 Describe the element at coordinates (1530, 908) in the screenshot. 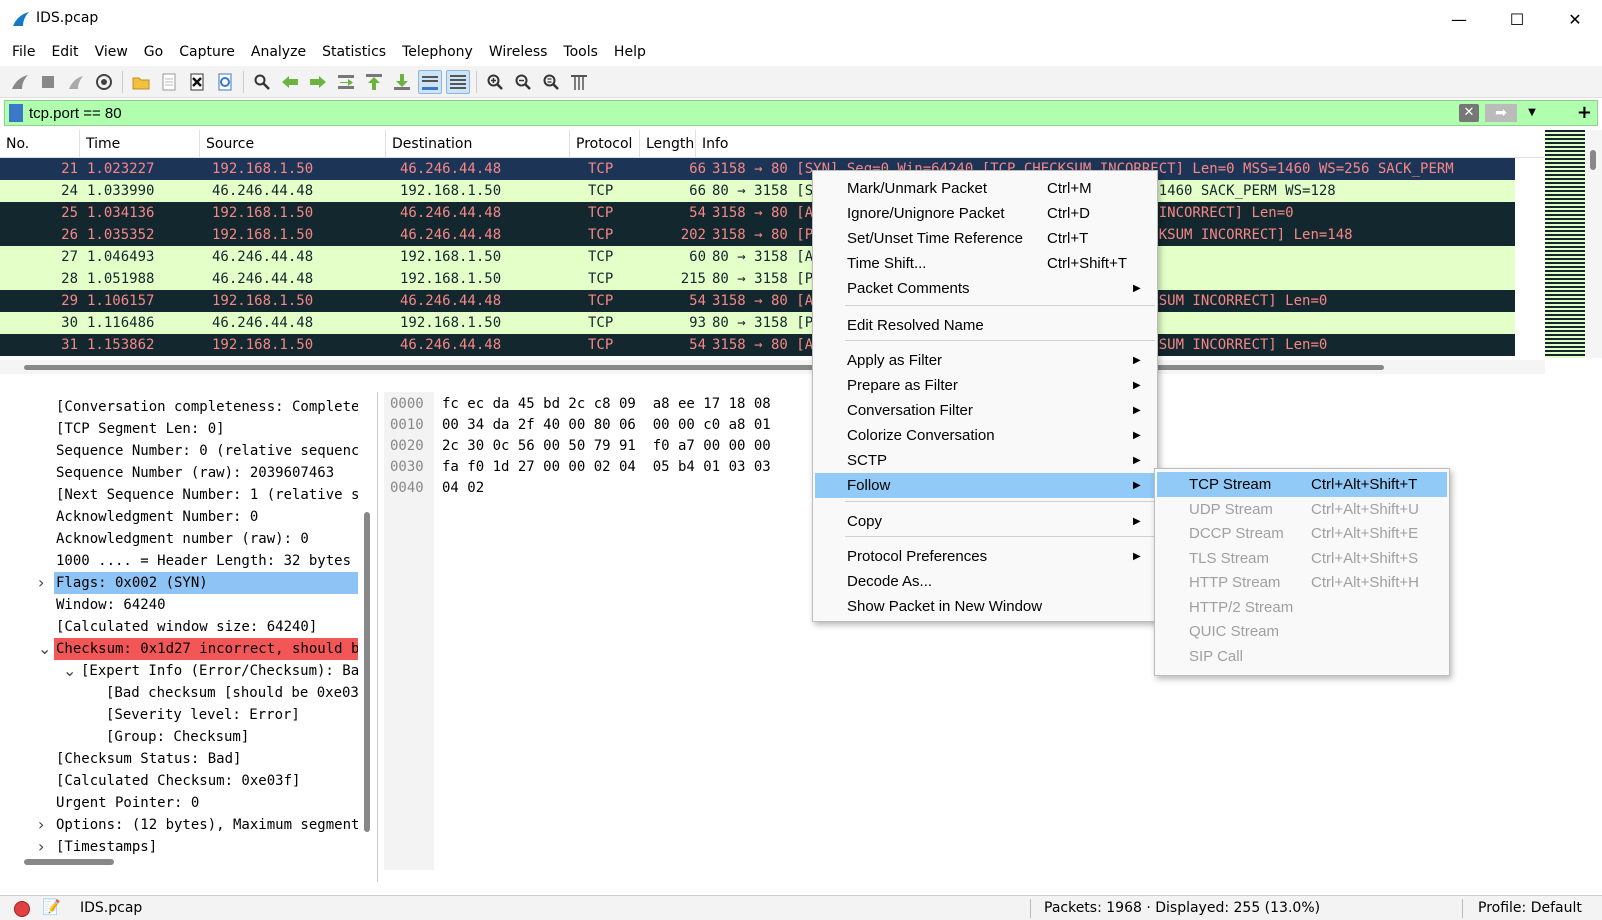

I see `status-profile: Profile: Default` at that location.